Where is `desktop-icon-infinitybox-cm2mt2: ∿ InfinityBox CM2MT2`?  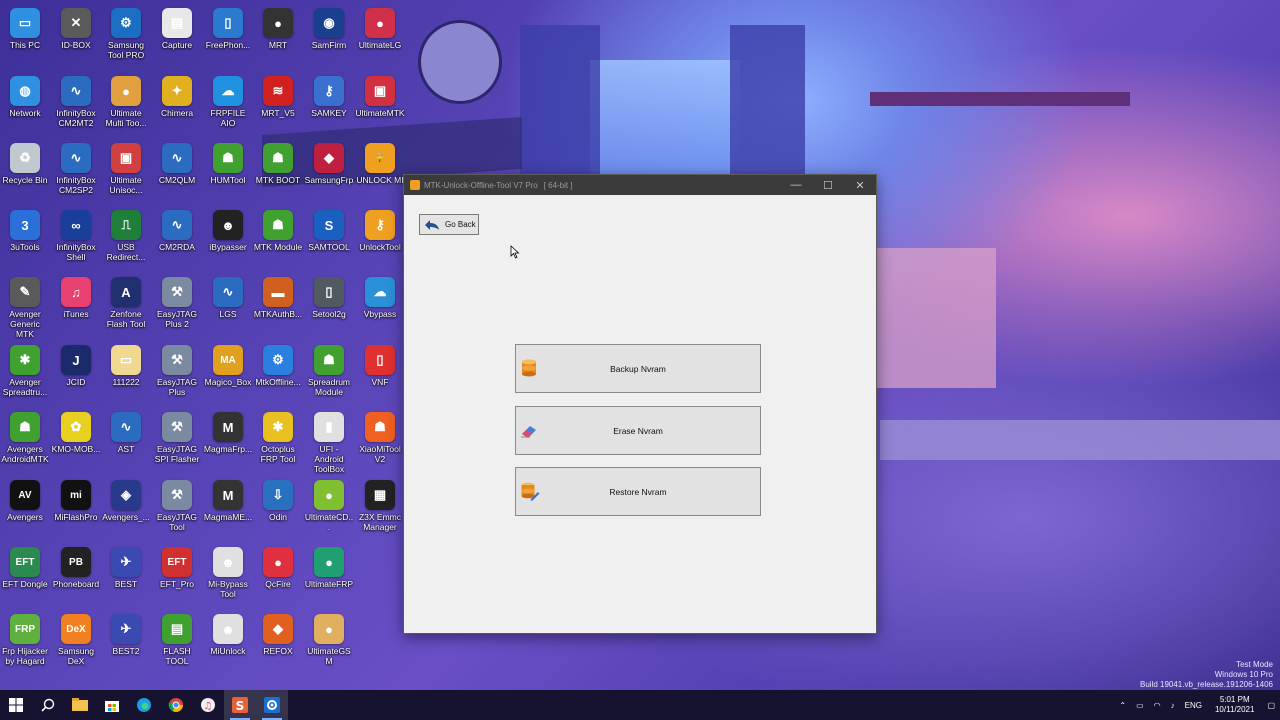
desktop-icon-infinitybox-cm2mt2: ∿ InfinityBox CM2MT2 is located at coordinates (76, 100).